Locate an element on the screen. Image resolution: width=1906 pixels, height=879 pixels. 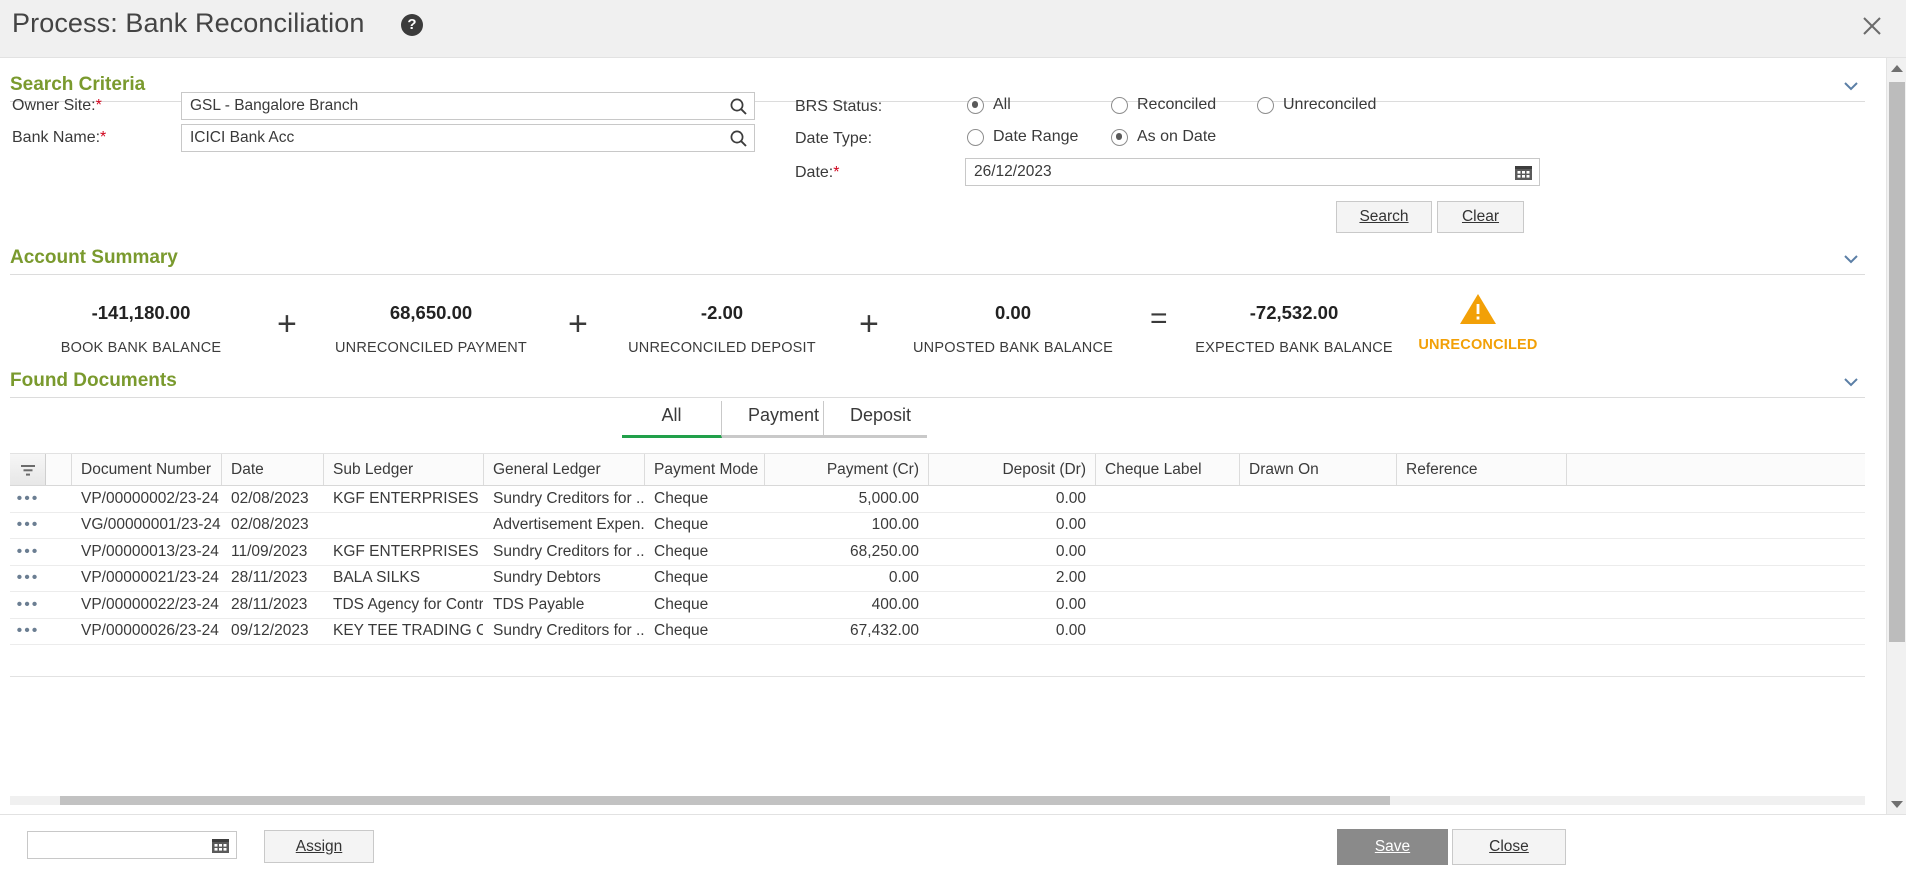
page-vertical-scrollbar is located at coordinates (1896, 436).